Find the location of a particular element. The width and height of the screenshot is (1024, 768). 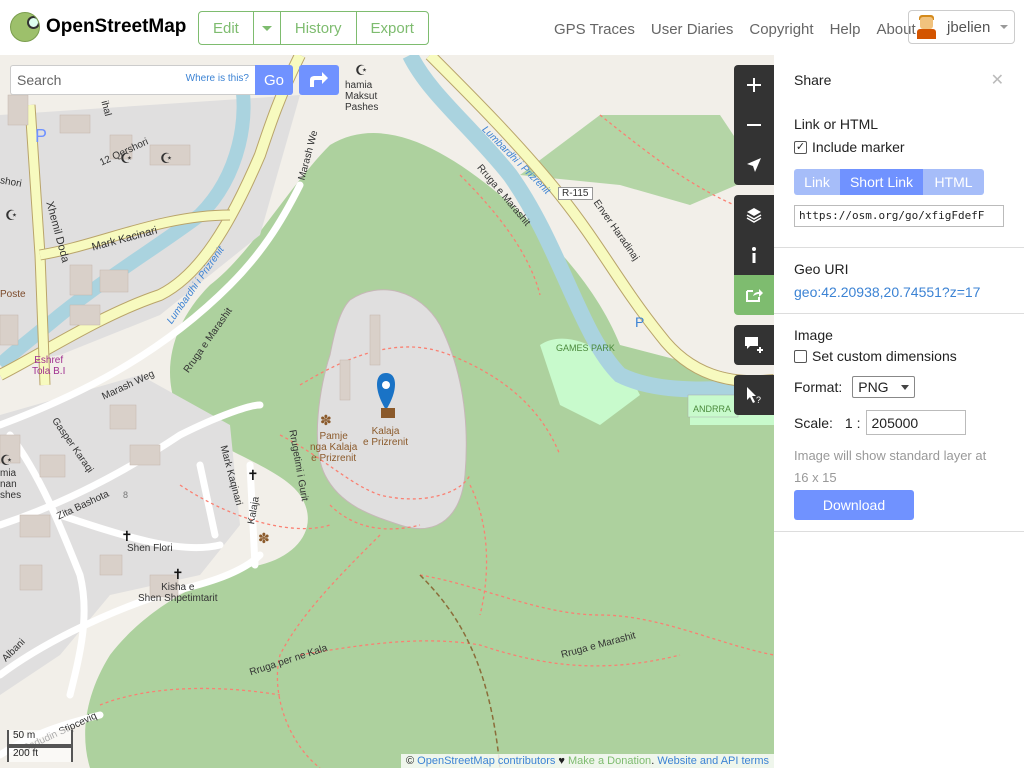

history-button: History is located at coordinates (319, 28).